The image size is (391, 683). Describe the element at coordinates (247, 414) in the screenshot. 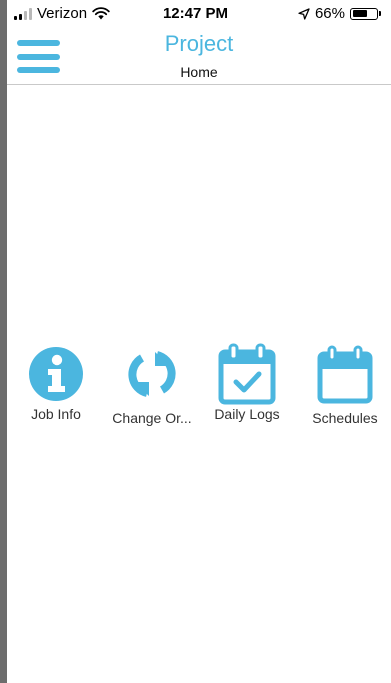

I see `tile-label: Daily Logs` at that location.